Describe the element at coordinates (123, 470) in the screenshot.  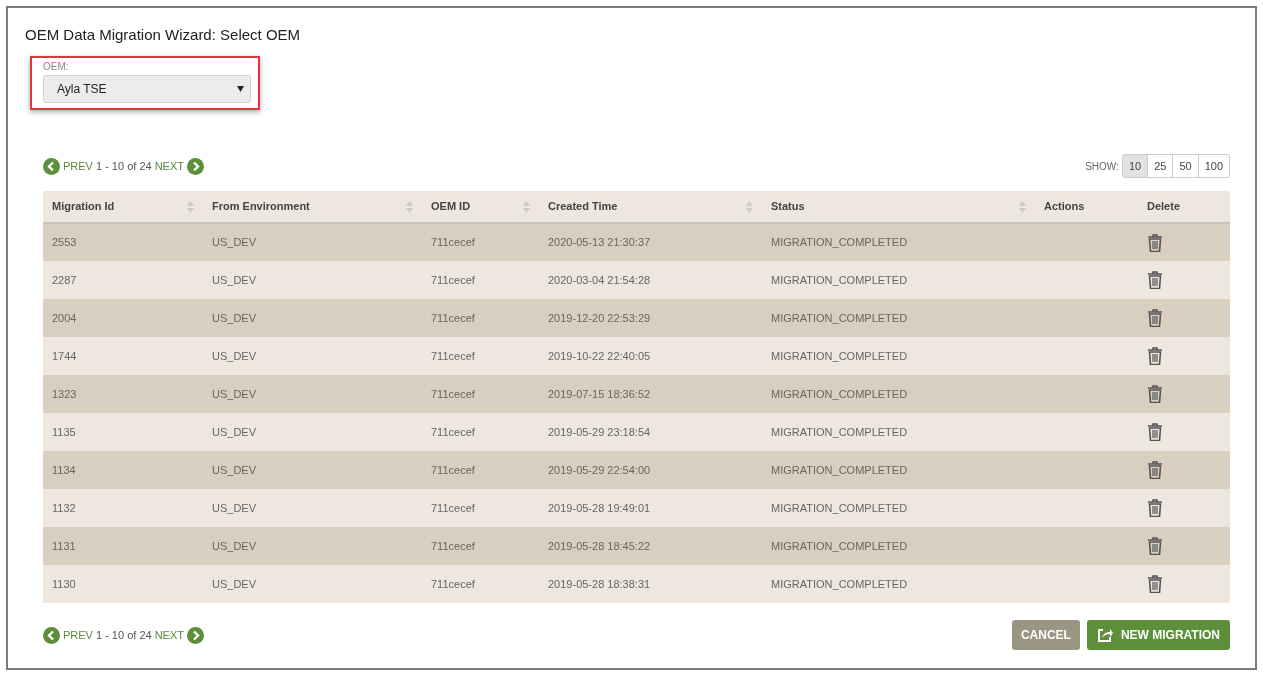
I see `table-cell: 1134` at that location.